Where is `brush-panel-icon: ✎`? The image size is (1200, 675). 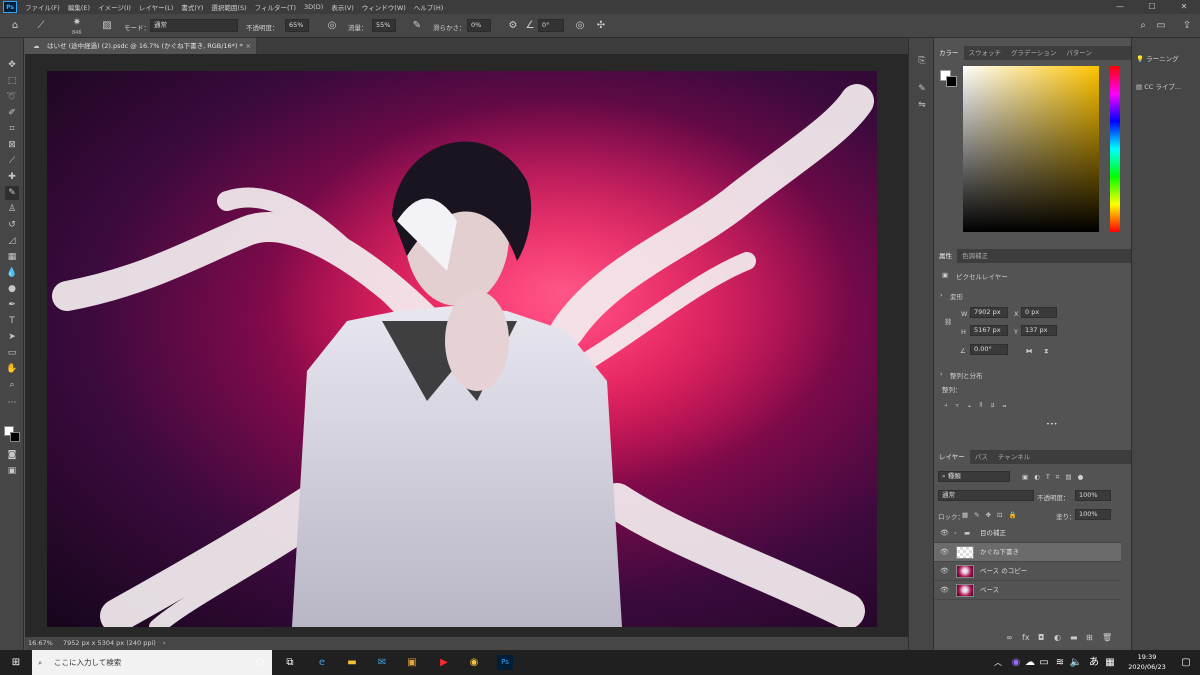
brush-panel-icon: ✎ is located at coordinates (922, 89).